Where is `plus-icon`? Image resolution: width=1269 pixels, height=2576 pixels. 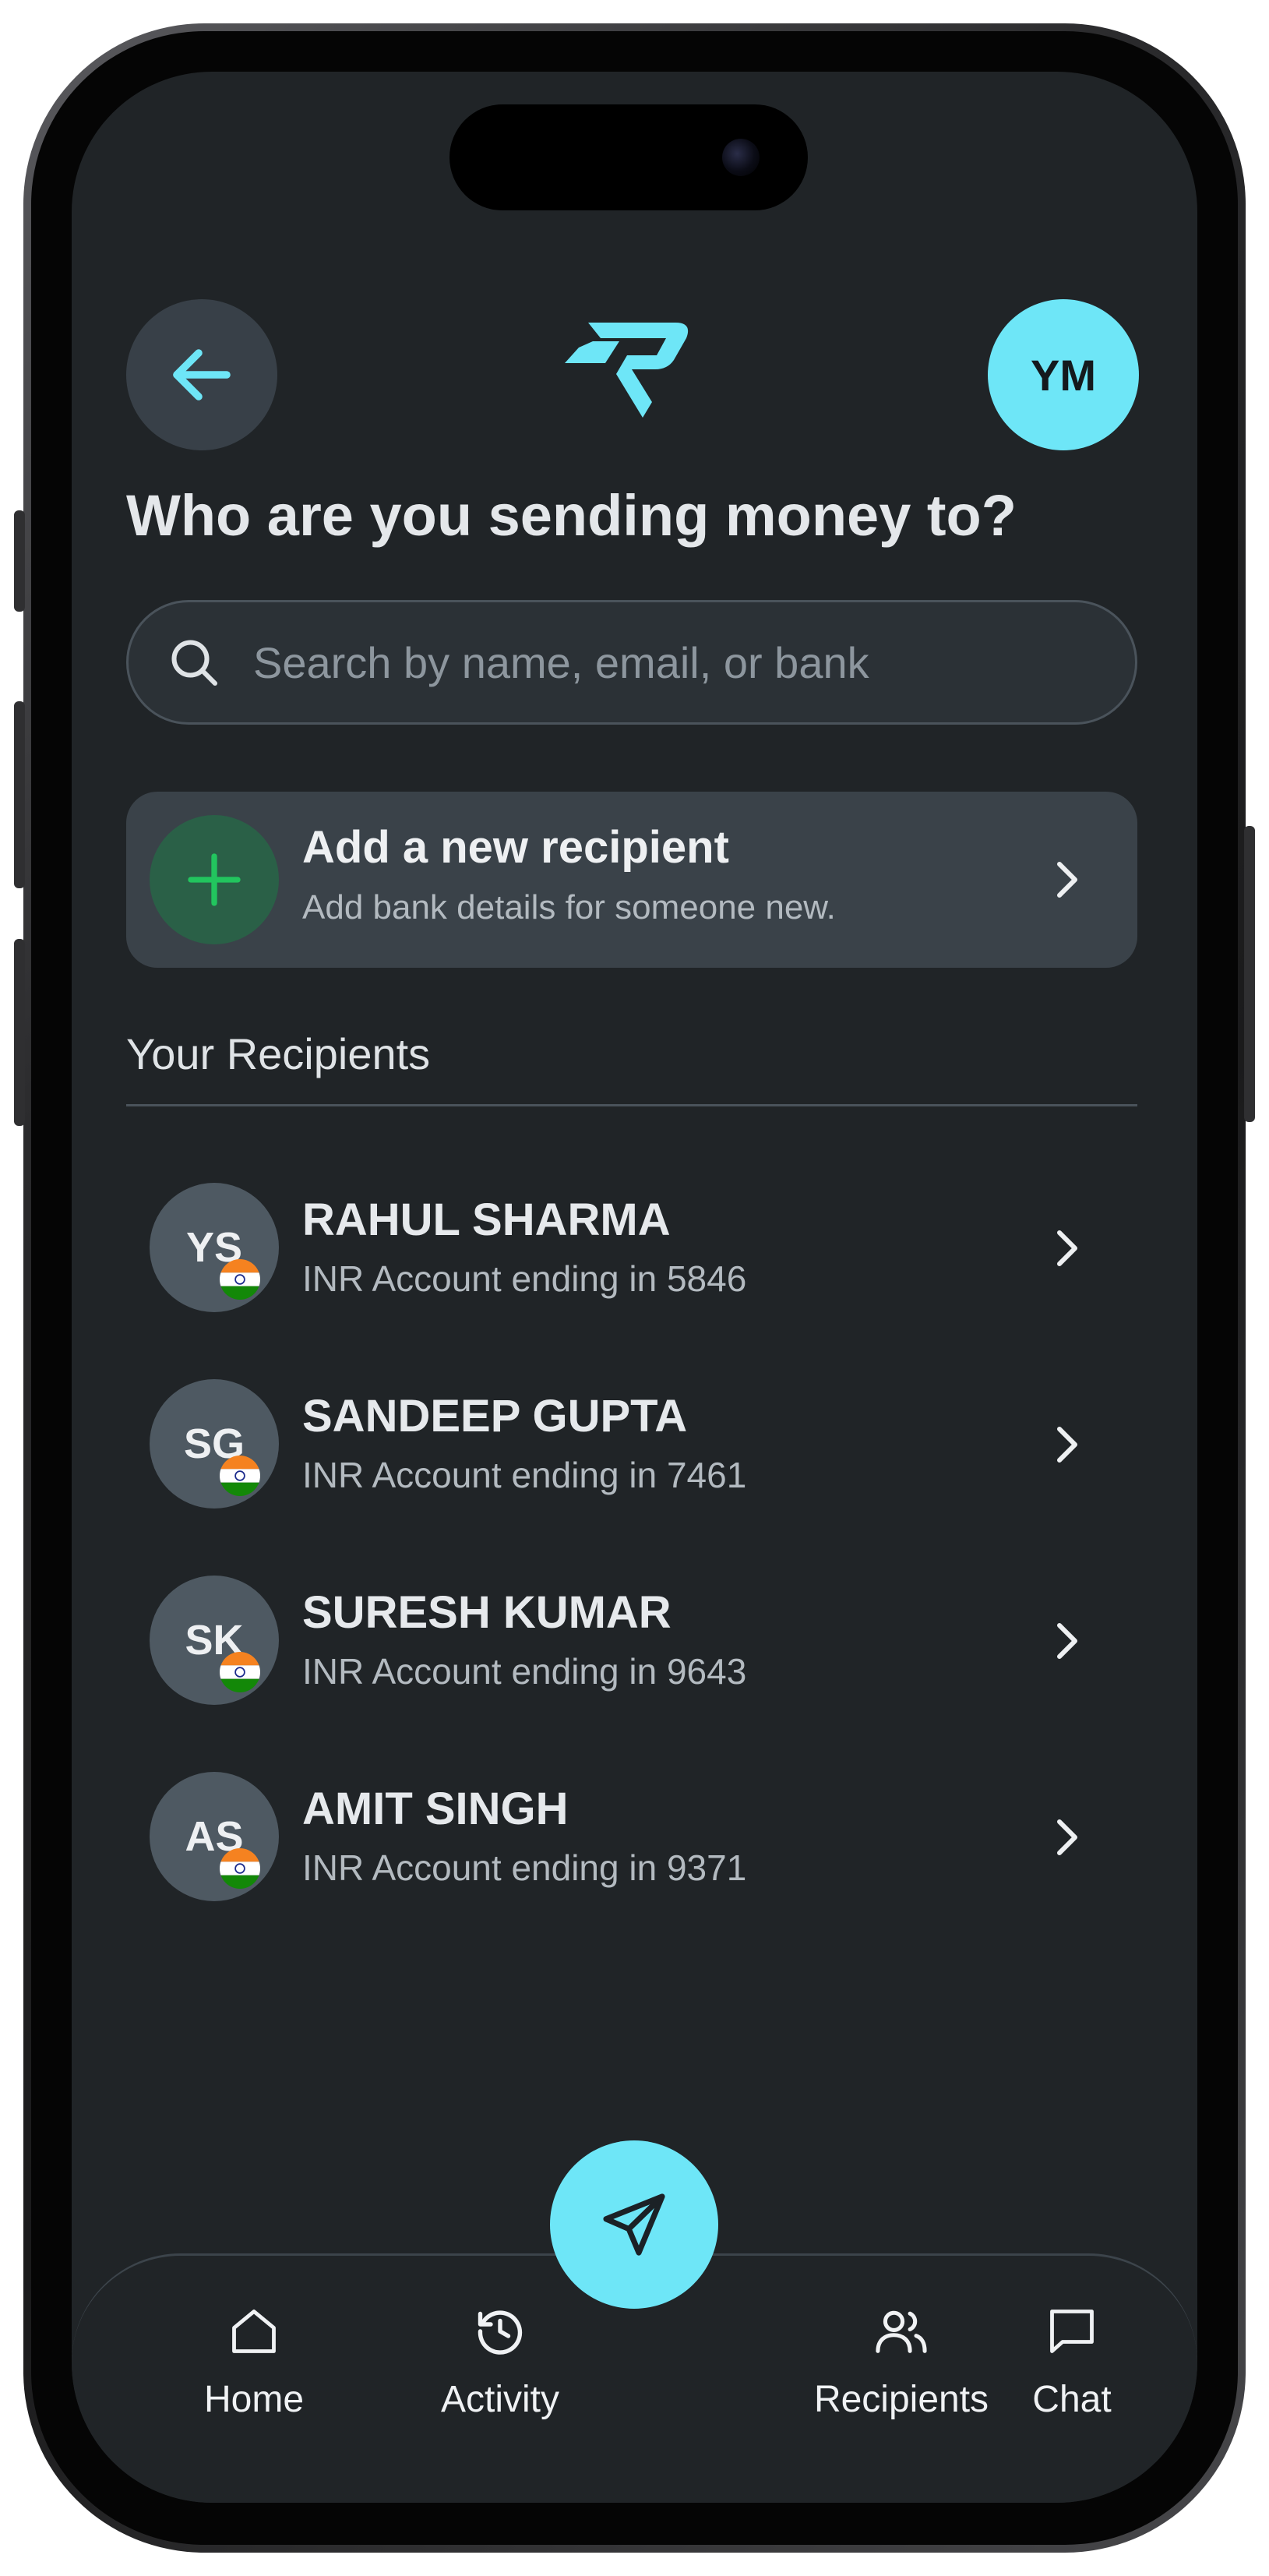 plus-icon is located at coordinates (214, 879).